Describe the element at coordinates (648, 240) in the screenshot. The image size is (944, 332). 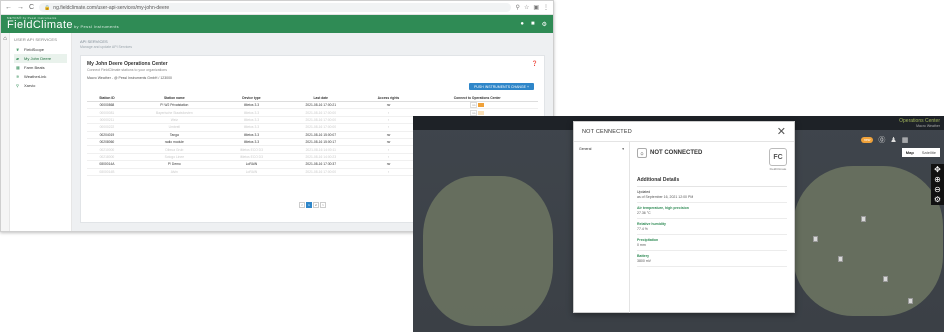
I see `detail-key: Precipitation` at that location.